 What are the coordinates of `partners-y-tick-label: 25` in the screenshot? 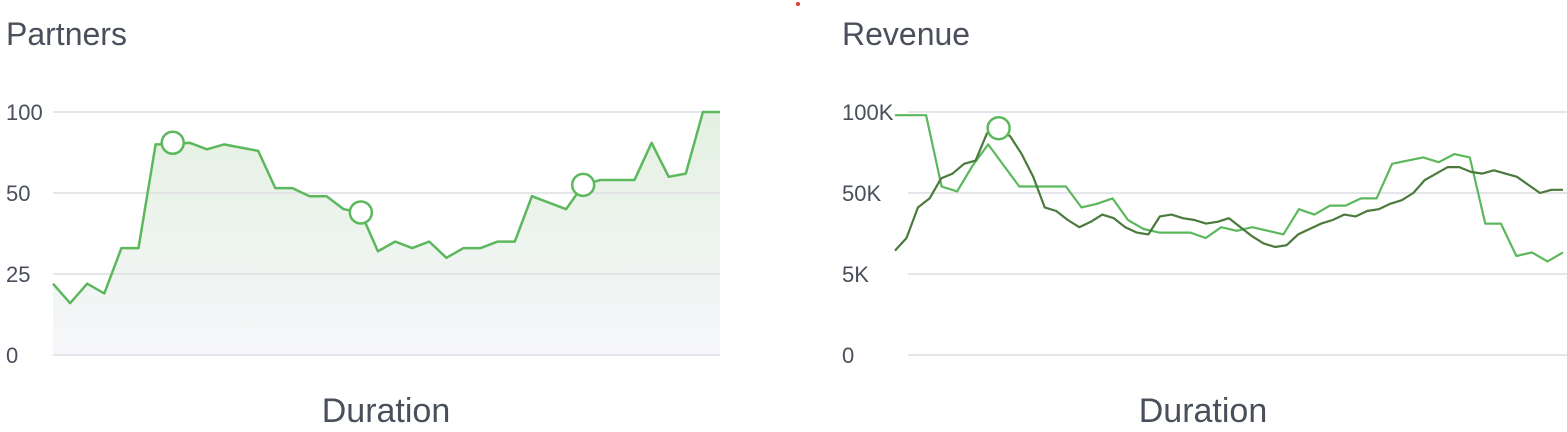 It's located at (18, 274).